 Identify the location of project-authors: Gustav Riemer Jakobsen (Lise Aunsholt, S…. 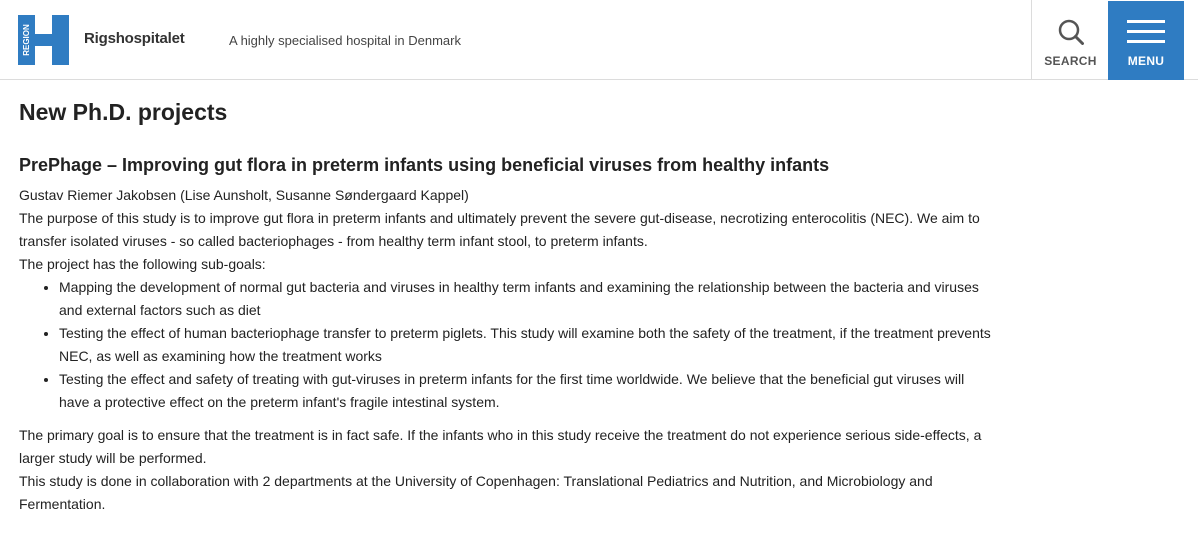
(244, 195).